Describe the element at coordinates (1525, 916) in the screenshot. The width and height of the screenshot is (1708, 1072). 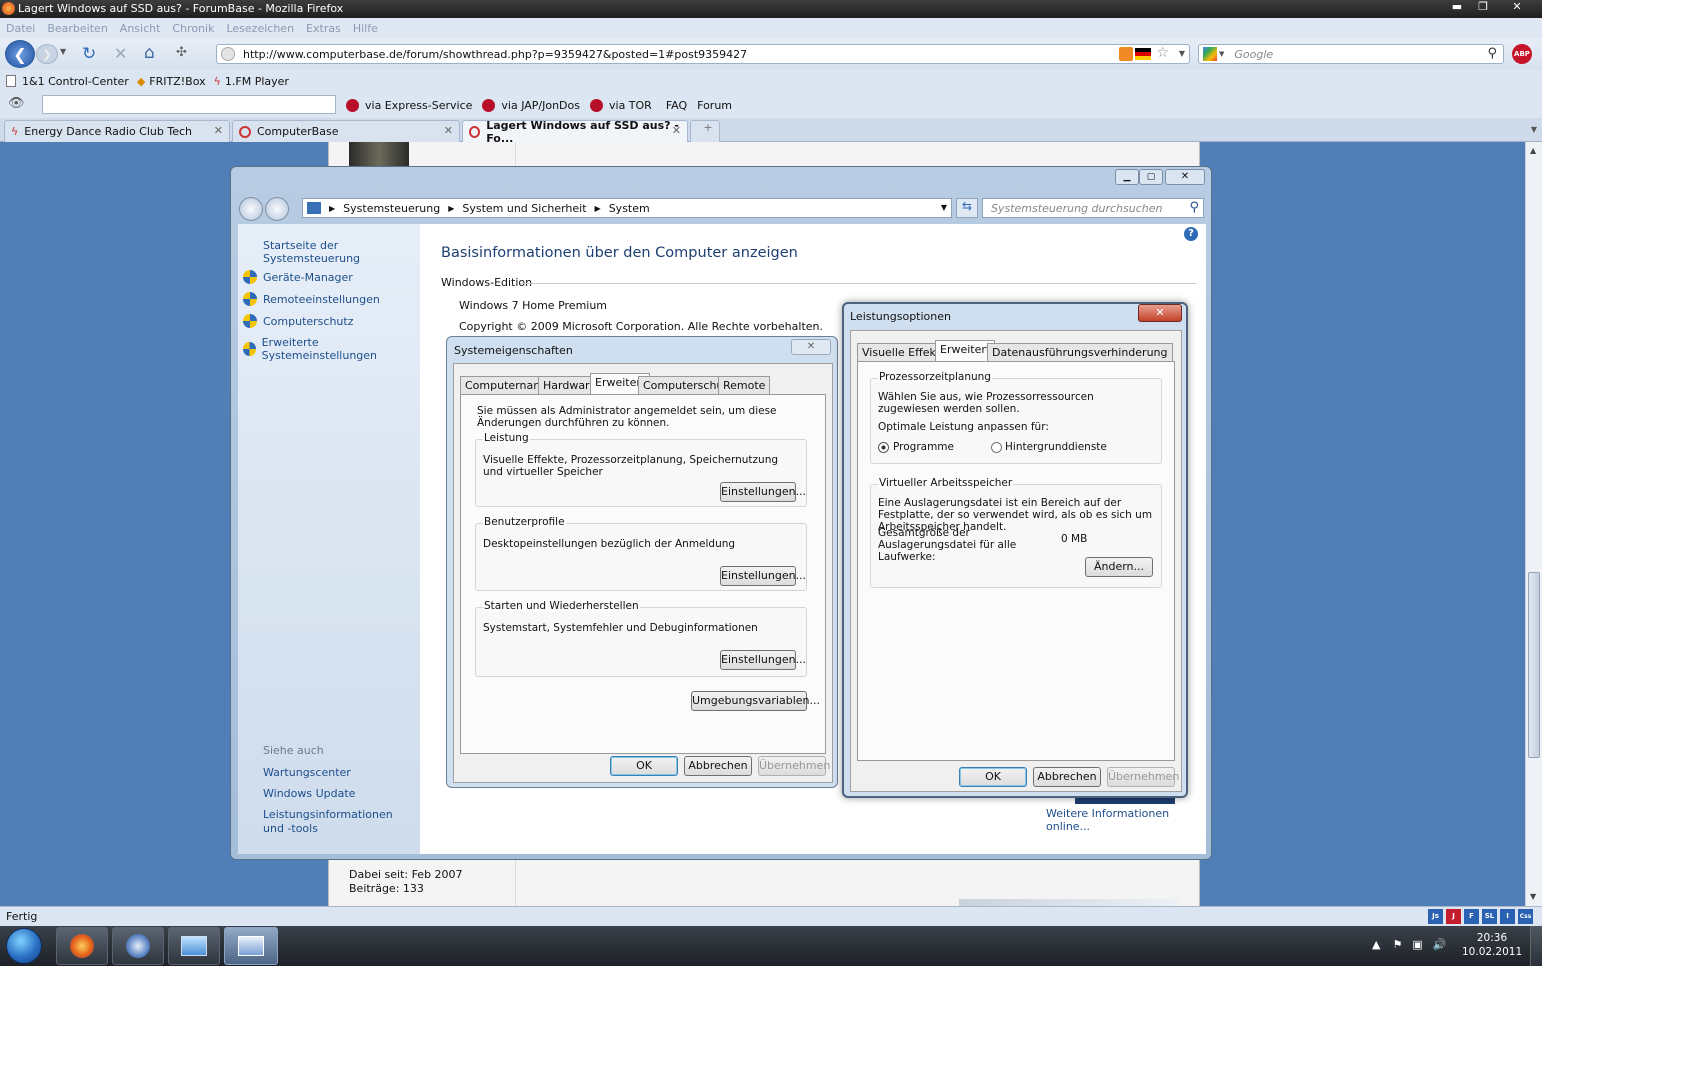
I see `css-status-icon: Css` at that location.